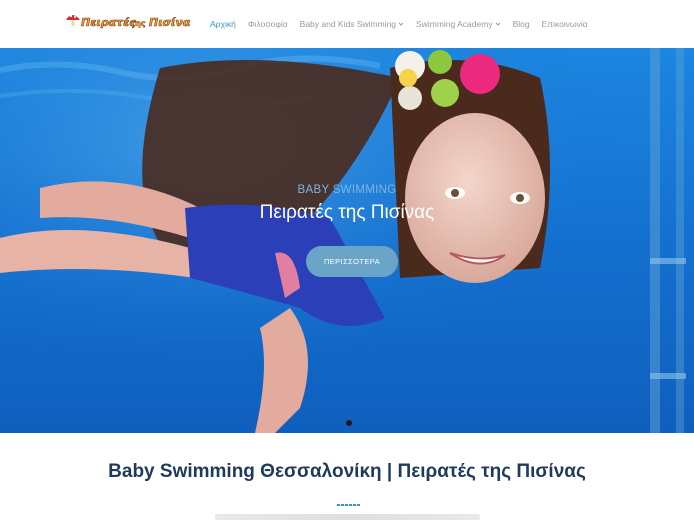 The width and height of the screenshot is (694, 520). What do you see at coordinates (349, 499) in the screenshot?
I see `title-divider` at bounding box center [349, 499].